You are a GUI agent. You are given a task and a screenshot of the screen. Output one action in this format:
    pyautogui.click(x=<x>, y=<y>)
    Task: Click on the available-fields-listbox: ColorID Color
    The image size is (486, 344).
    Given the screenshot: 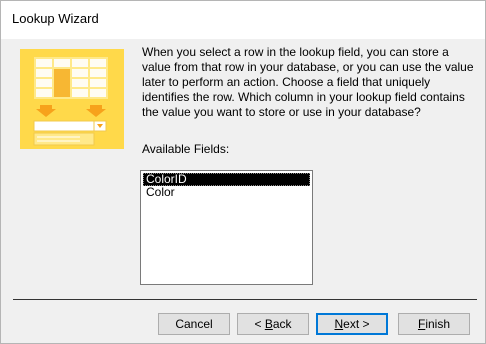 What is the action you would take?
    pyautogui.click(x=226, y=227)
    